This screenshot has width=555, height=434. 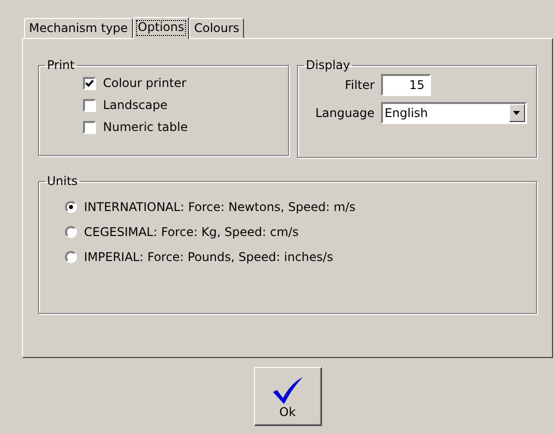 What do you see at coordinates (328, 65) in the screenshot?
I see `group-title: Display` at bounding box center [328, 65].